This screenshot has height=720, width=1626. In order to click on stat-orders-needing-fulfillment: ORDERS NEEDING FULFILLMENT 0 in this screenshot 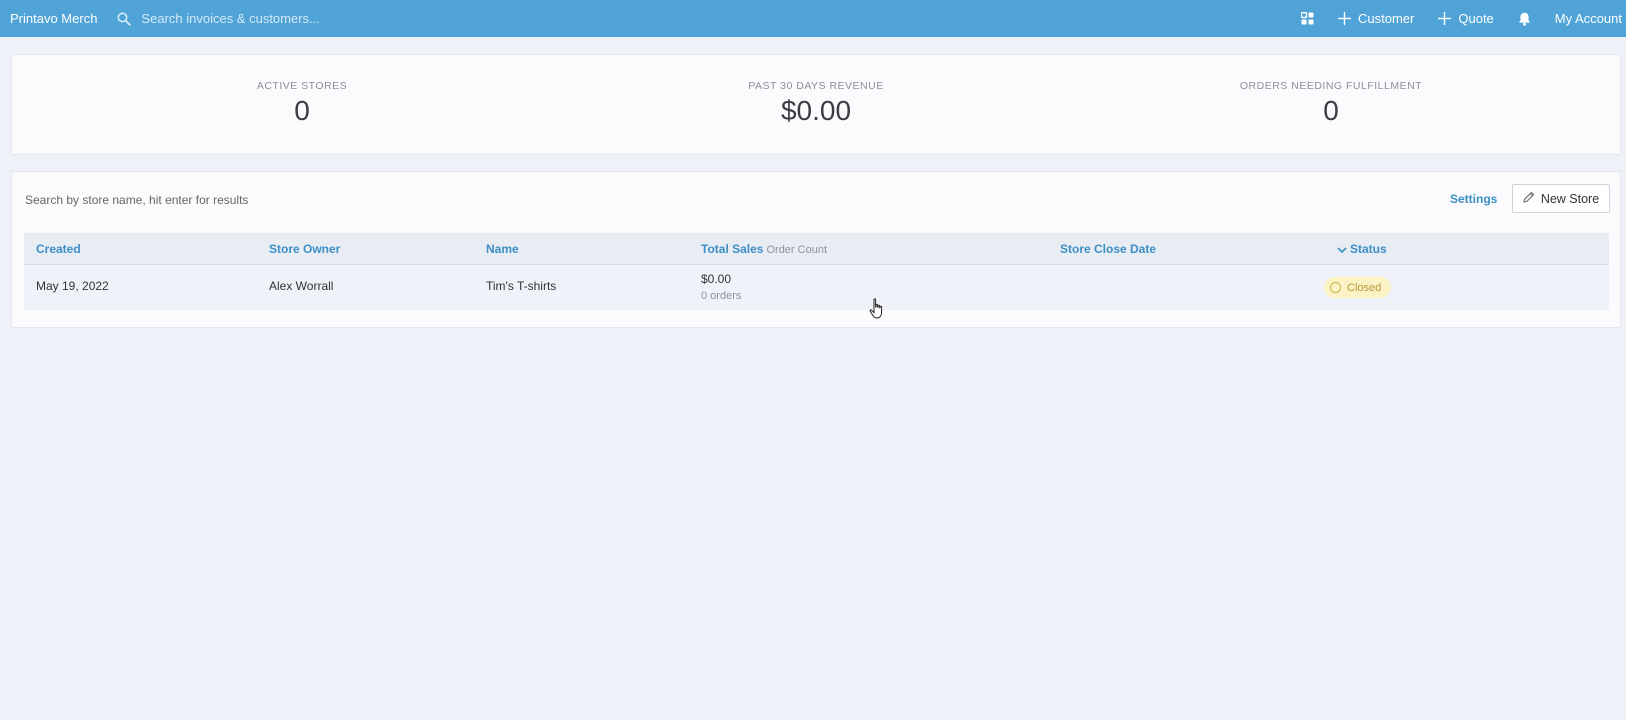, I will do `click(1331, 91)`.